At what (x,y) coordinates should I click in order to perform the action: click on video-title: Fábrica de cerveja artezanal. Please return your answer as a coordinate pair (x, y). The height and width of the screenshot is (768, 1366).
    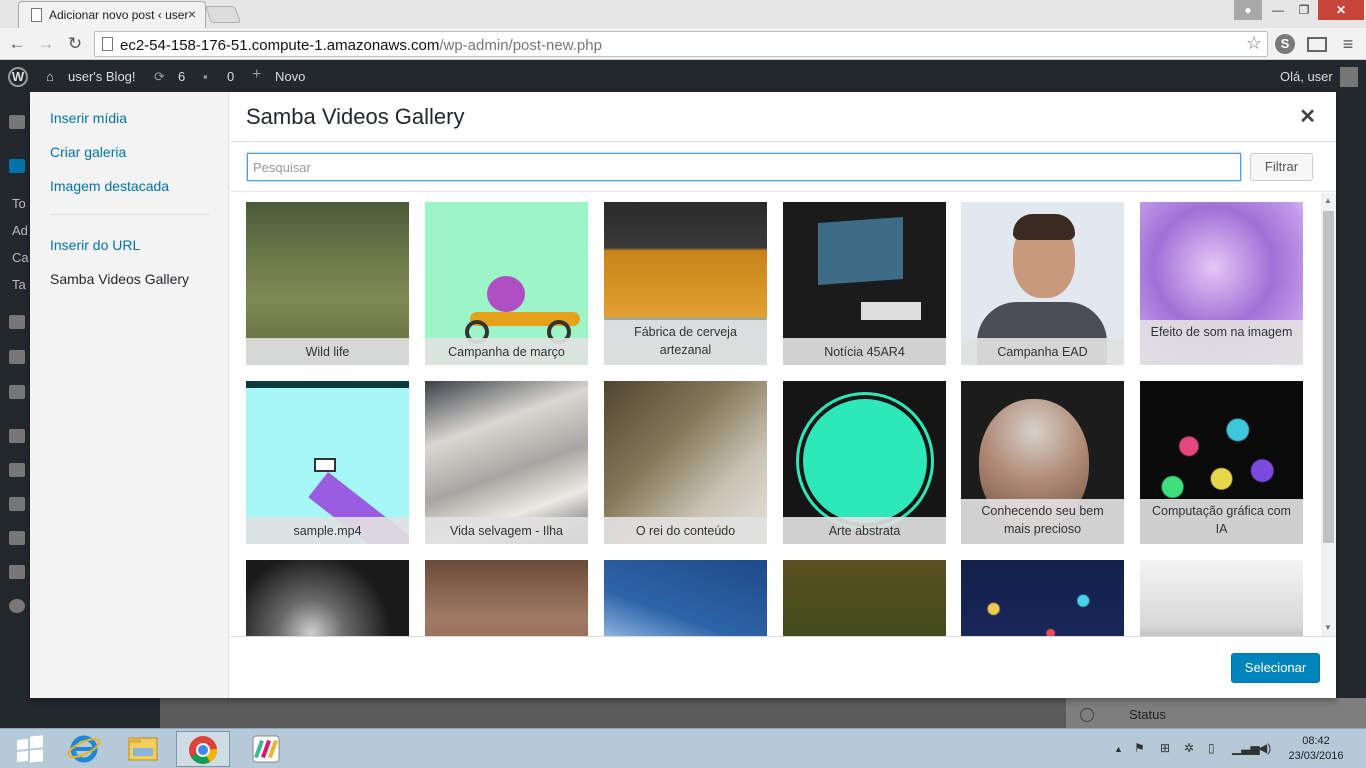
    Looking at the image, I should click on (685, 342).